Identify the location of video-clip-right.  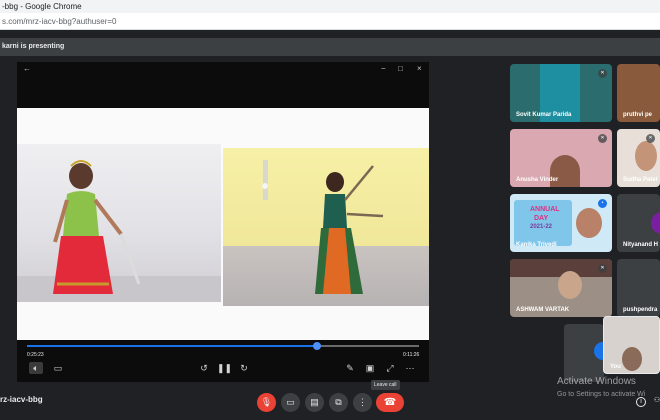
(326, 227).